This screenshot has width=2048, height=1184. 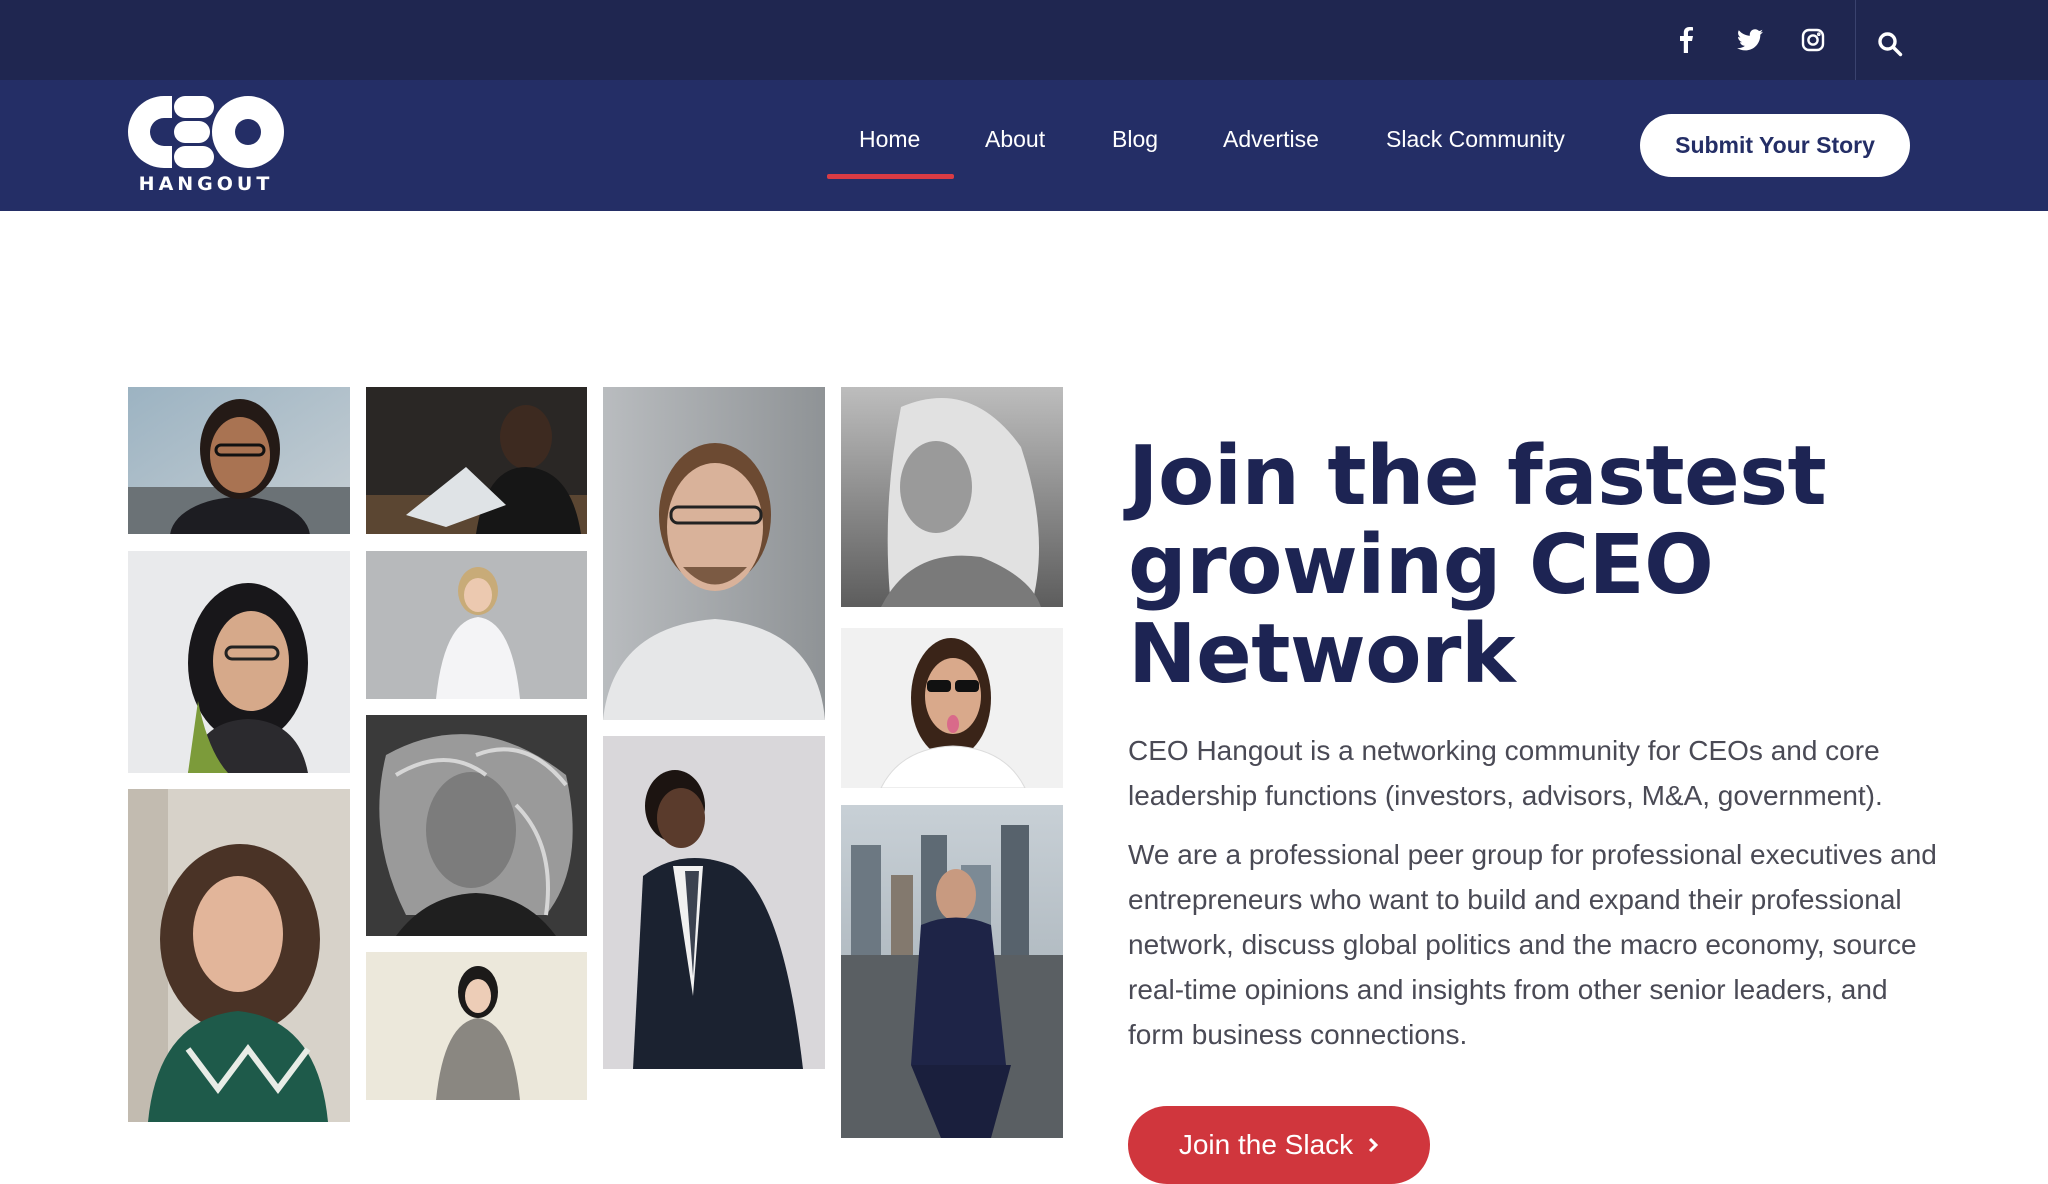 I want to click on hero-headline: Join the fastest growing CEO Network, so click(x=1477, y=565).